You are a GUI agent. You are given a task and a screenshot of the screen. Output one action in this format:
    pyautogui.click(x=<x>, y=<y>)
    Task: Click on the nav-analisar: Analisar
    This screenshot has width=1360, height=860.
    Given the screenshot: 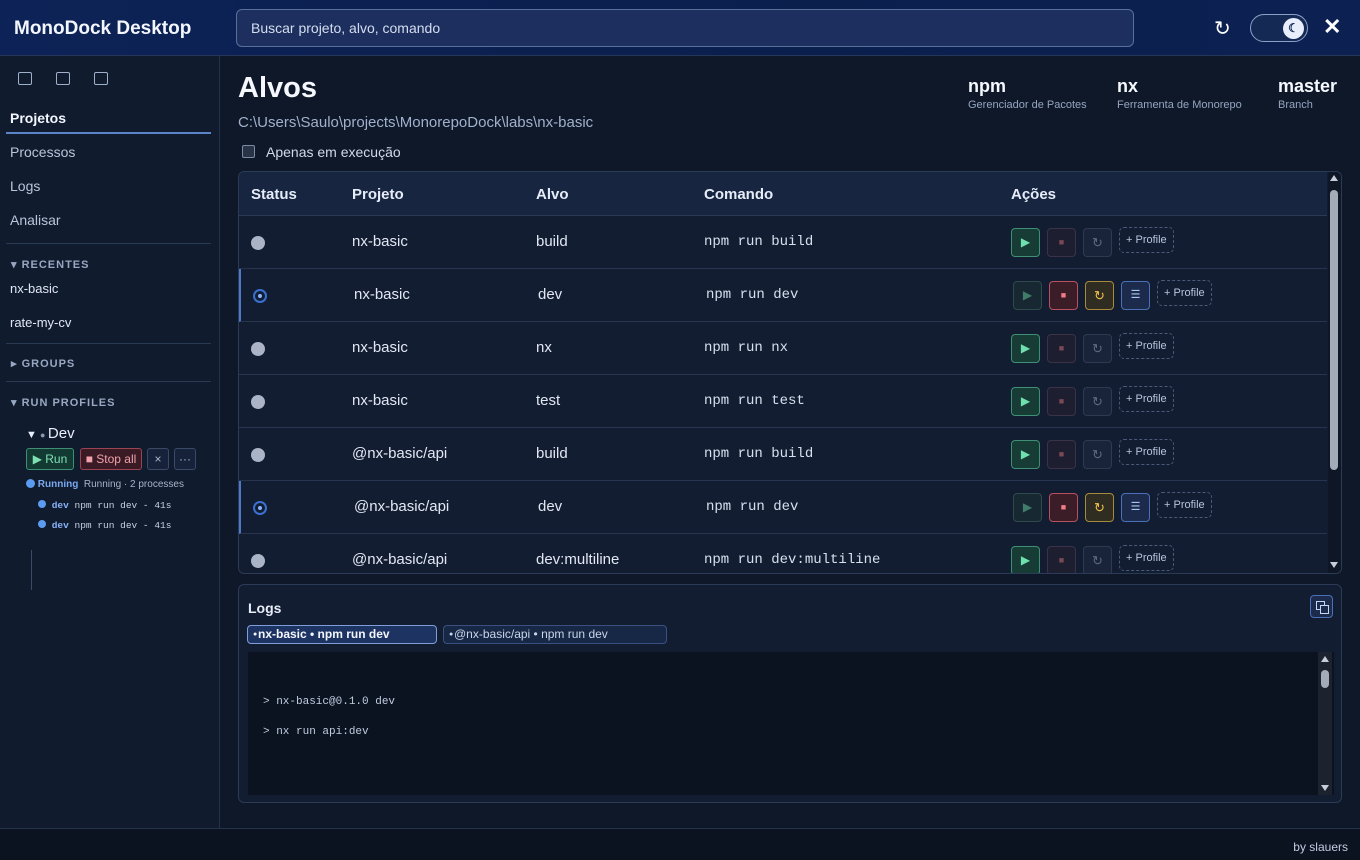 What is the action you would take?
    pyautogui.click(x=35, y=220)
    